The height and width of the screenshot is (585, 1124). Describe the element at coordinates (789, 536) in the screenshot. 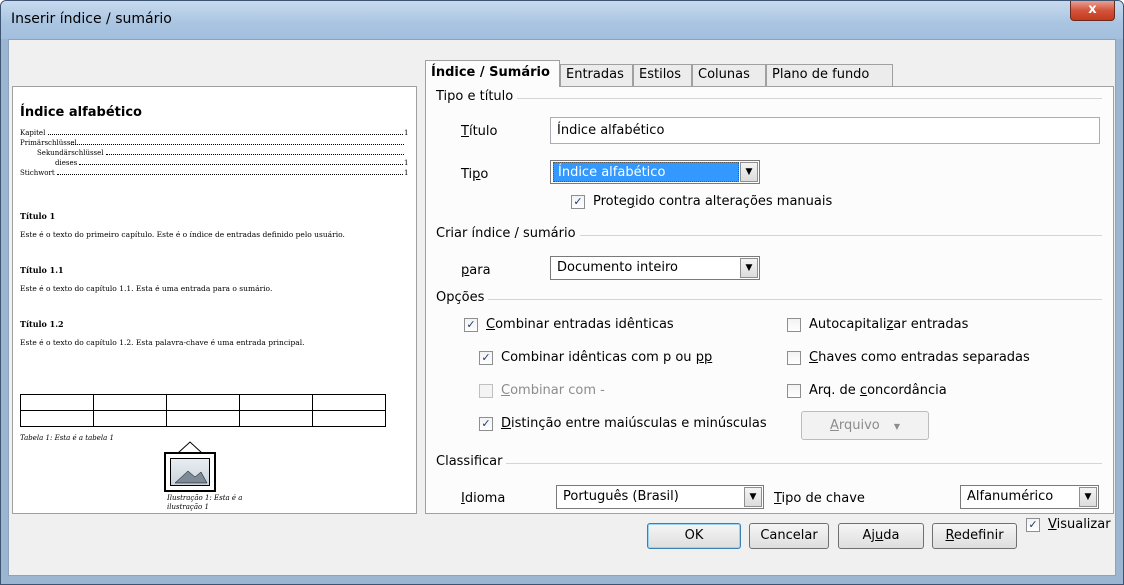

I see `cancel-button: Cancelar` at that location.